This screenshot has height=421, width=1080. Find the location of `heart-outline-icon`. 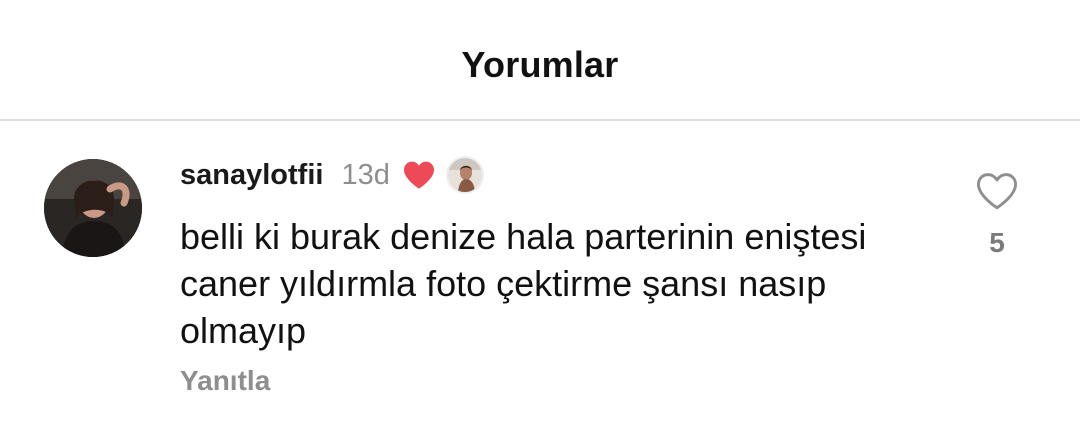

heart-outline-icon is located at coordinates (997, 191).